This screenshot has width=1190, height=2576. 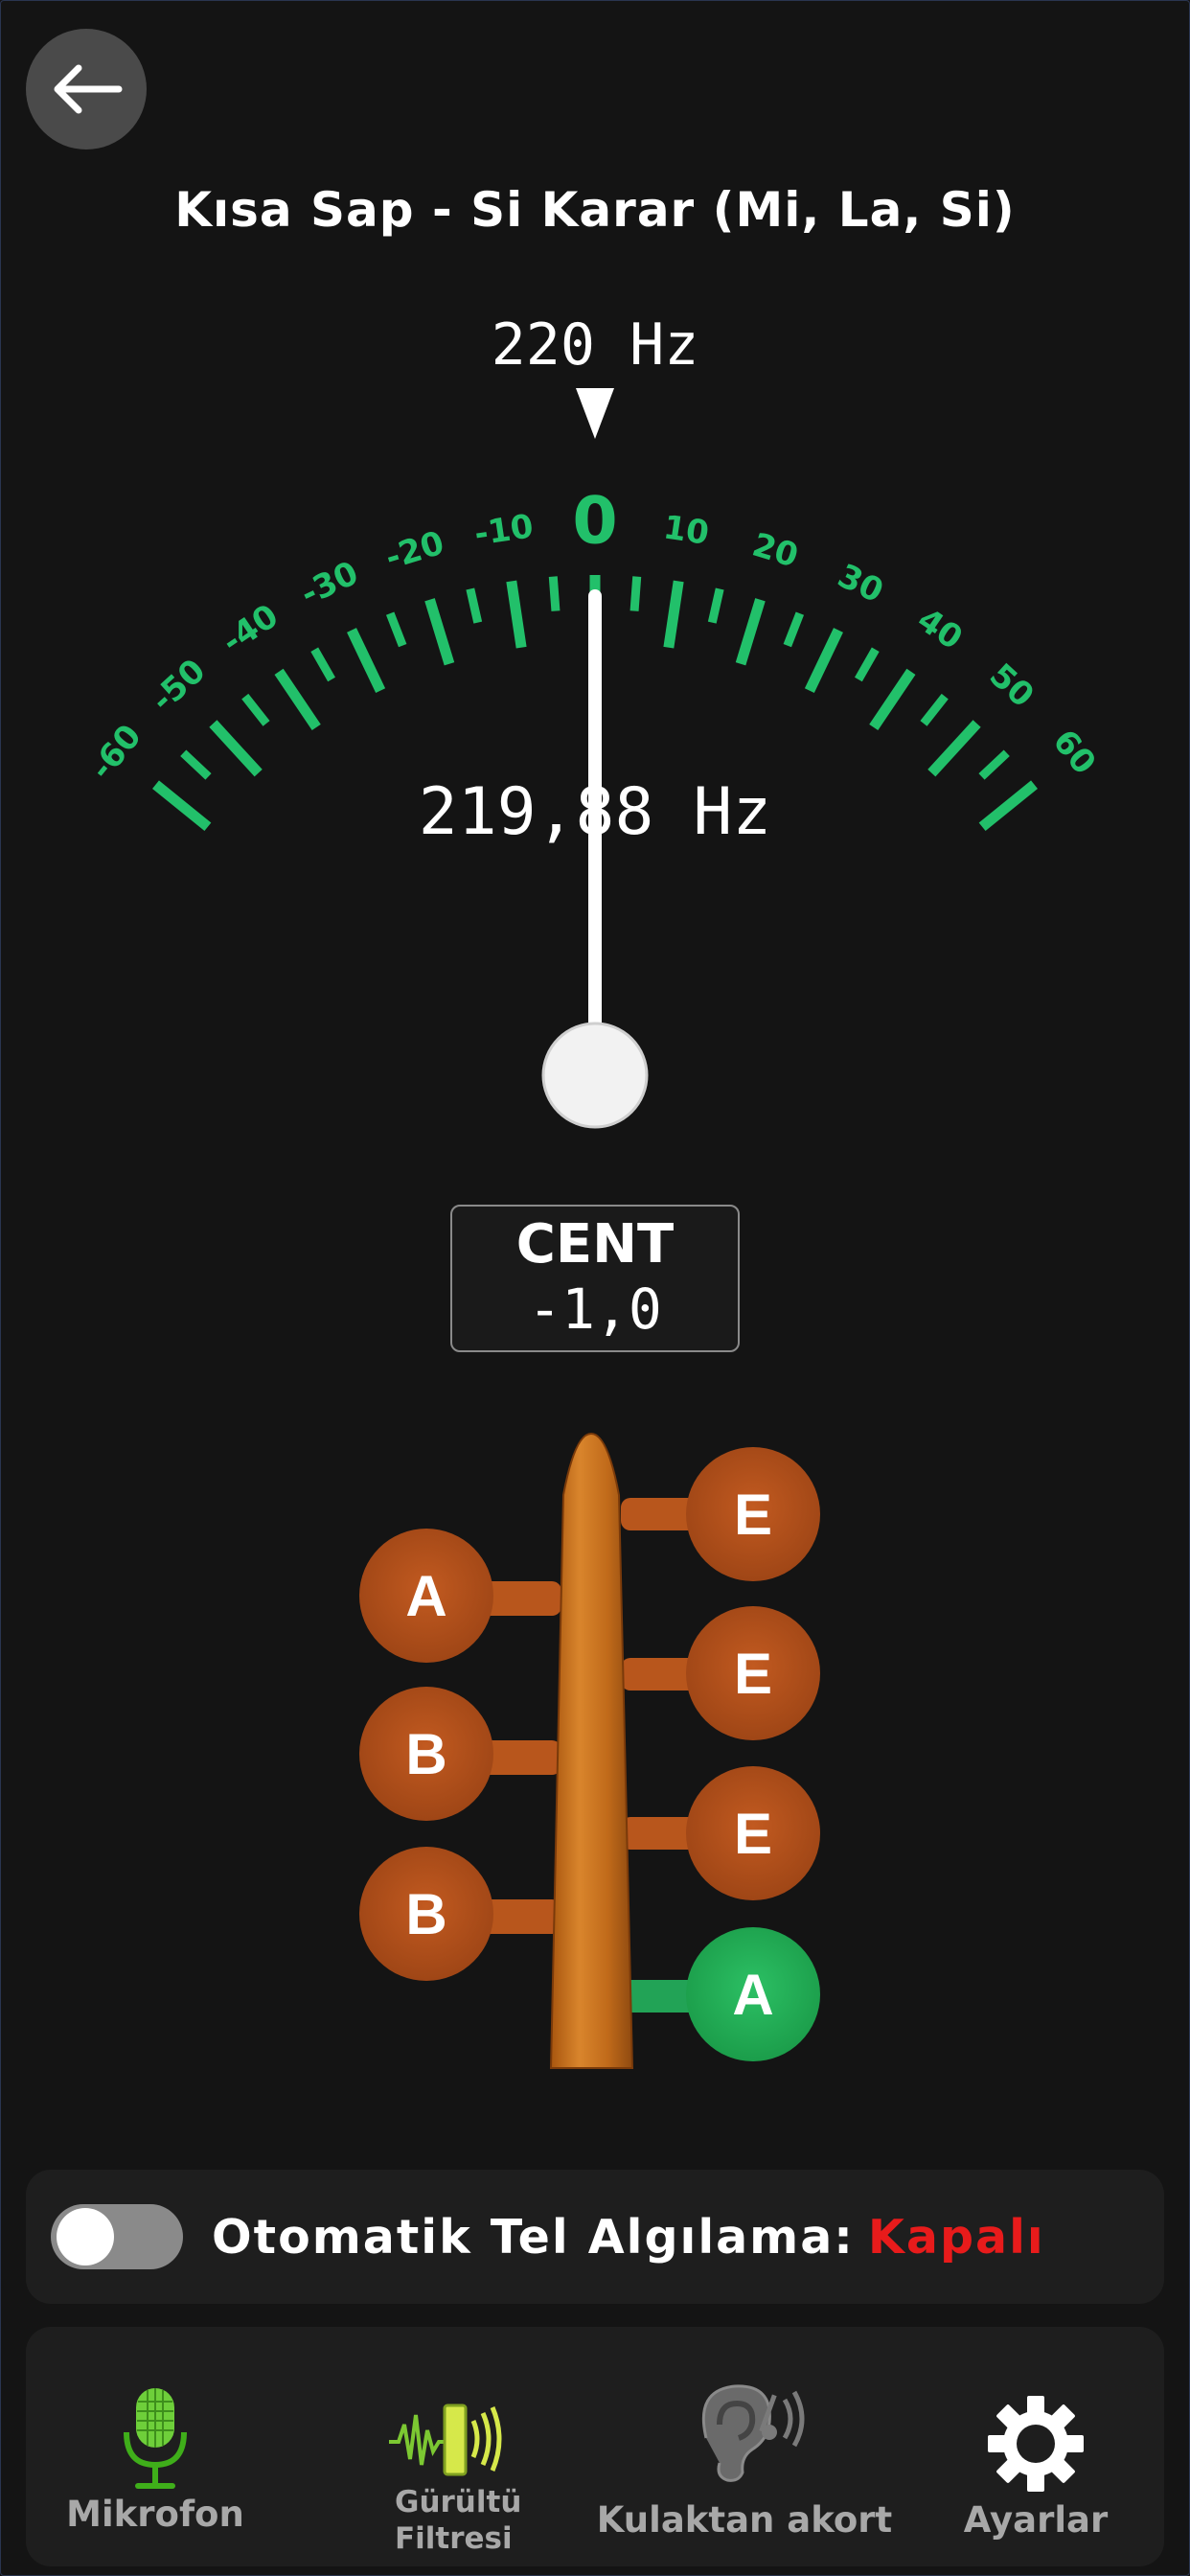 I want to click on peg-left-3: B, so click(x=426, y=1914).